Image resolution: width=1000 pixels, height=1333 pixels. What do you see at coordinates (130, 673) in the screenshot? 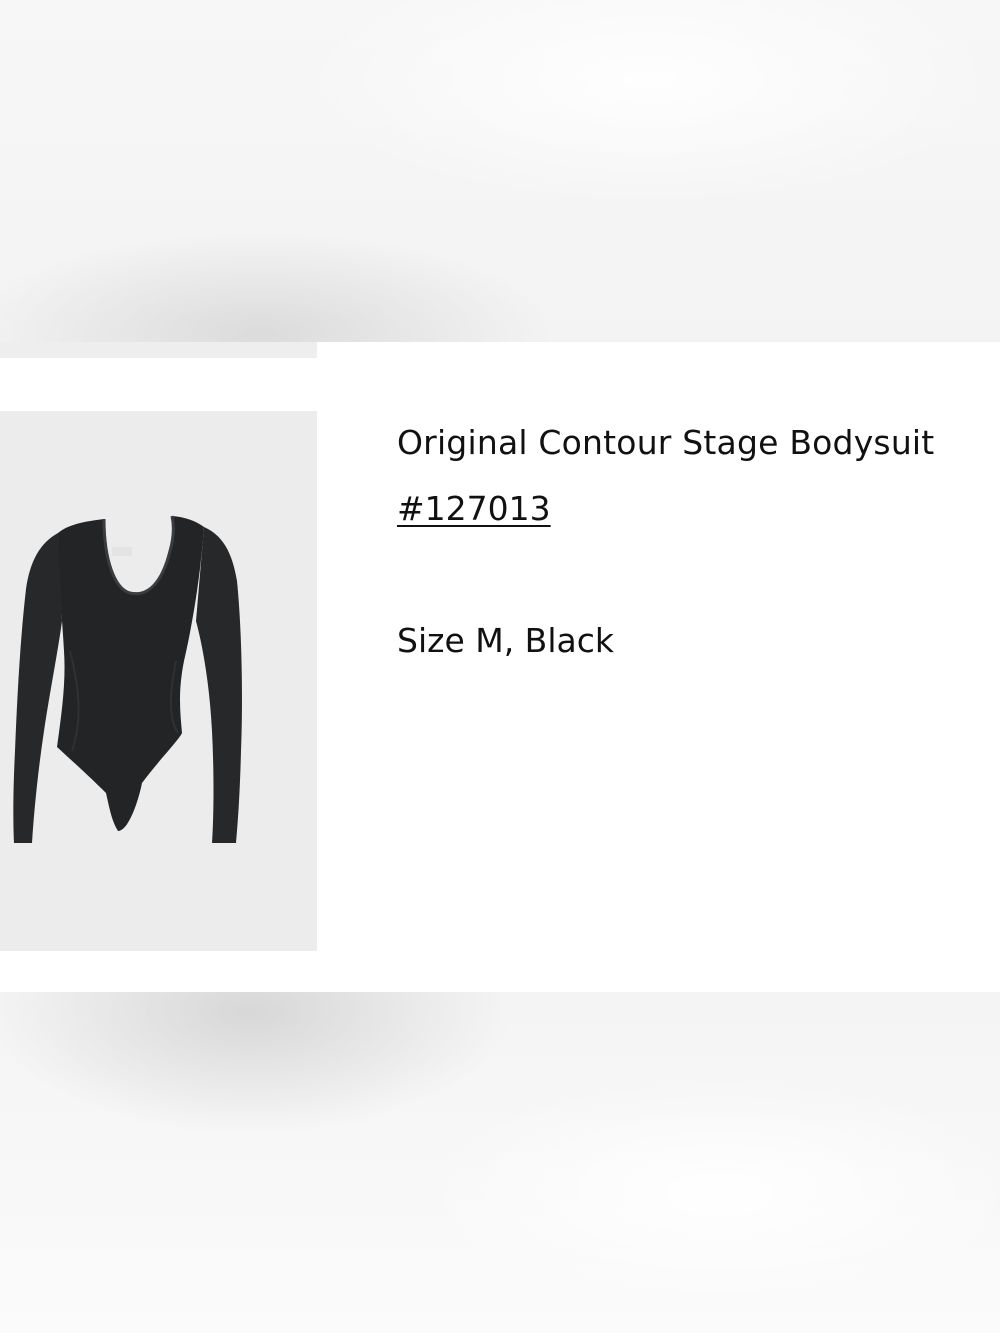
I see `bodysuit-body` at bounding box center [130, 673].